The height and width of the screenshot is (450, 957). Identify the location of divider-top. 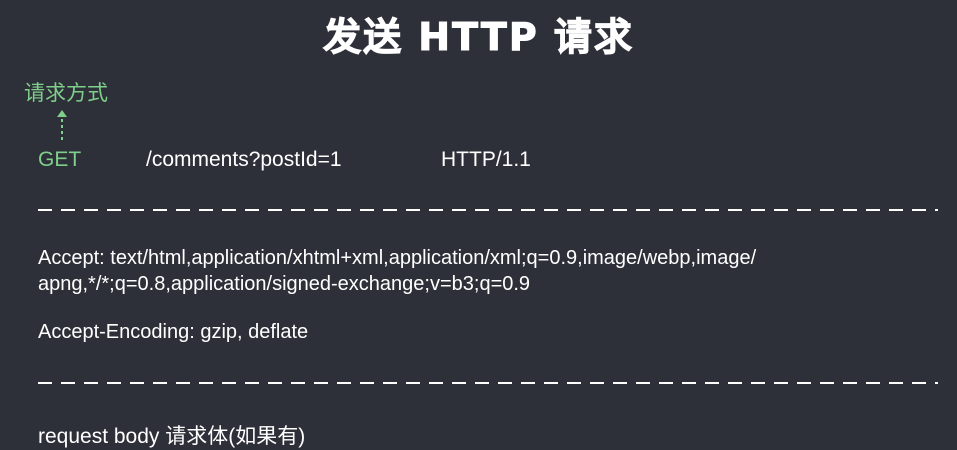
(488, 210).